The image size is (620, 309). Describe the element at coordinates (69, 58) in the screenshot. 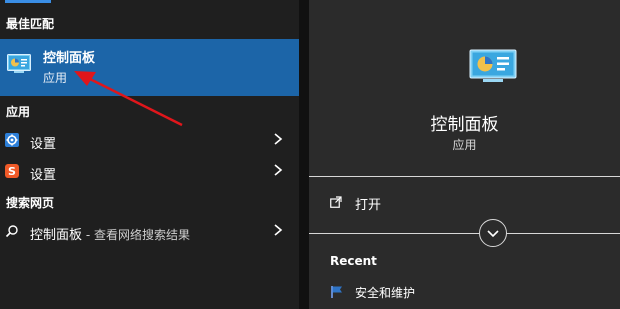

I see `best-match-title: 控制面板` at that location.